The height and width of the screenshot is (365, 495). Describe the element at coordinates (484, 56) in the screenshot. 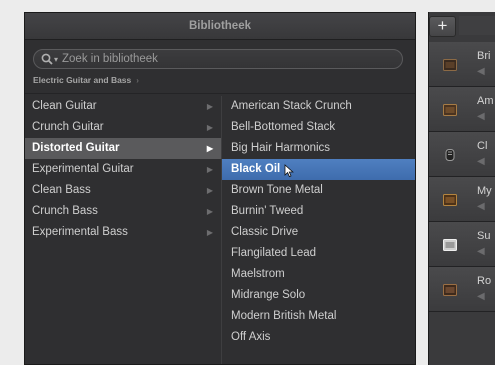

I see `track-name: Bri` at that location.